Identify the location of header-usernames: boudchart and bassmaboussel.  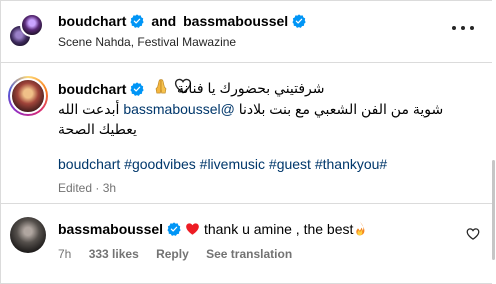
(182, 21).